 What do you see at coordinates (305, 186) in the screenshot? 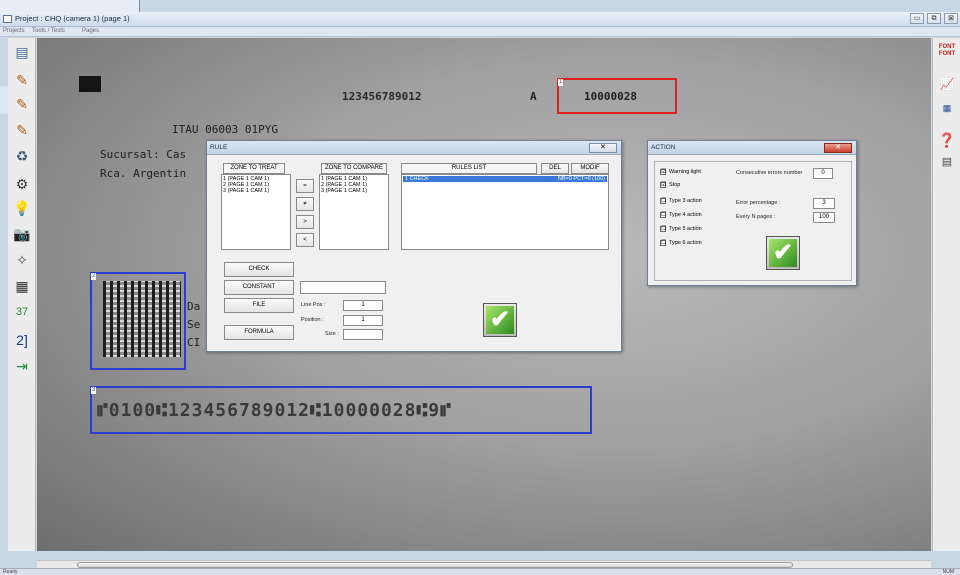
I see `op-equal-button: =` at bounding box center [305, 186].